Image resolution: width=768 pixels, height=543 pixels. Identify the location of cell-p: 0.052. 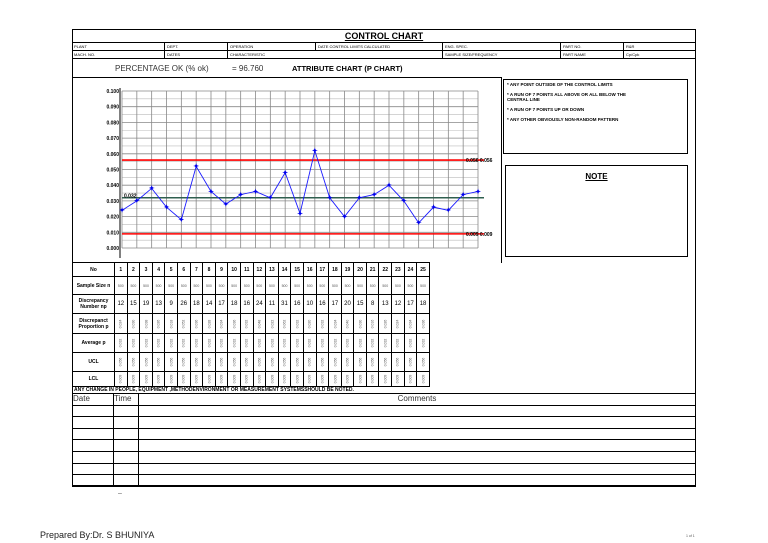
(183, 323).